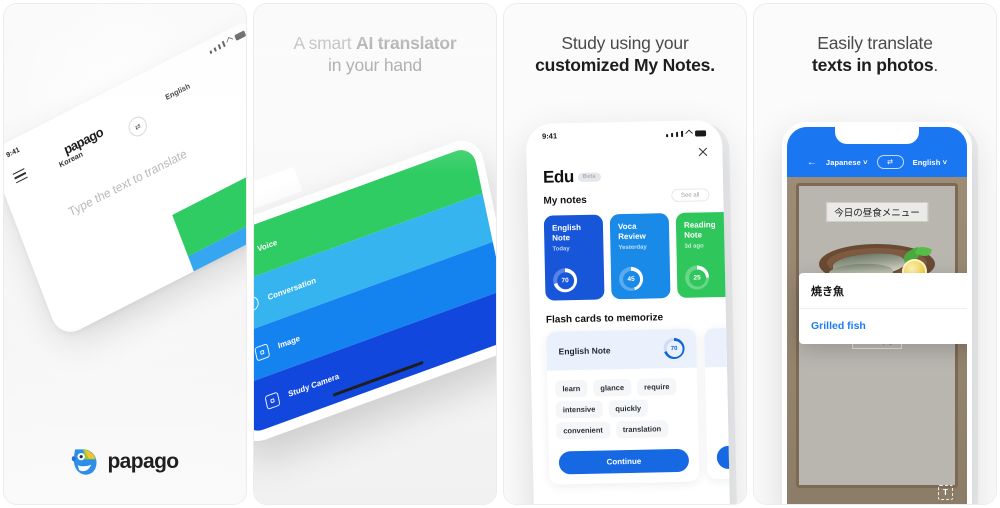 Image resolution: width=1000 pixels, height=508 pixels. What do you see at coordinates (631, 231) in the screenshot?
I see `note-title: Voca Review` at bounding box center [631, 231].